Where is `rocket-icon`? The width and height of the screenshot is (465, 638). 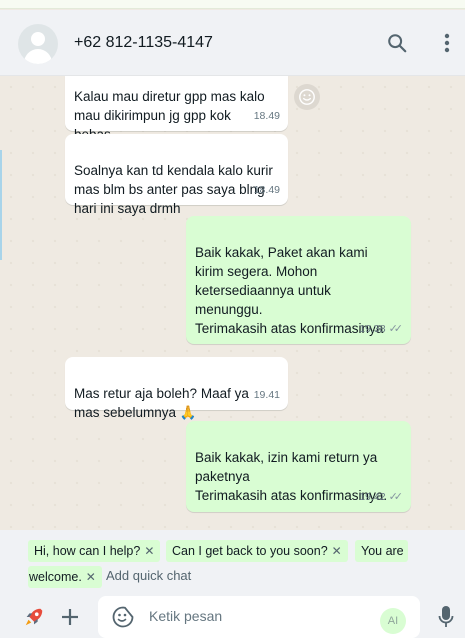 rocket-icon is located at coordinates (34, 617).